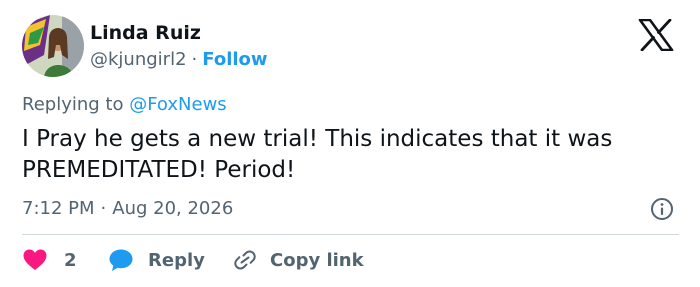  I want to click on copy-link-label: Copy link, so click(317, 260).